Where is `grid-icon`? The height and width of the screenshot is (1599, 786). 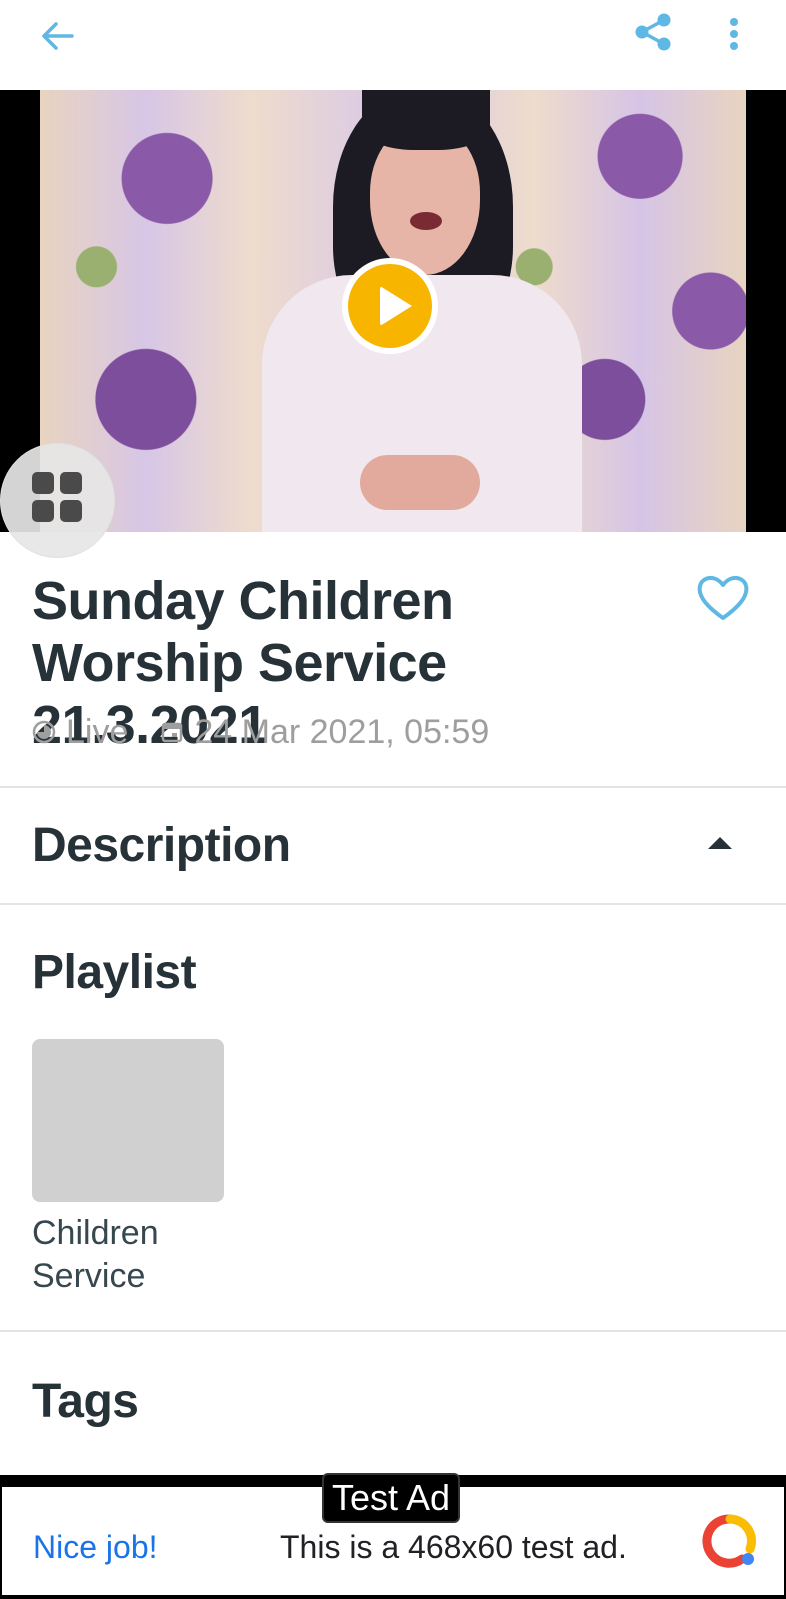 grid-icon is located at coordinates (43, 483).